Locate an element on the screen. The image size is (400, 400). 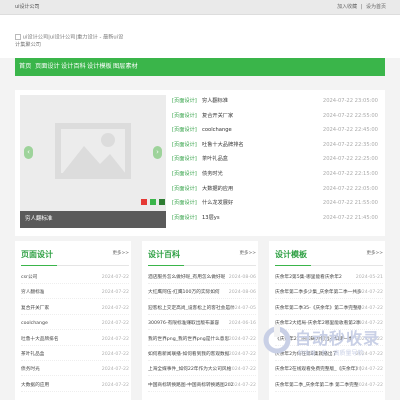
list-item: 我的世界png_我的世界png是什么意思 2024-07-22 is located at coordinates (202, 340).